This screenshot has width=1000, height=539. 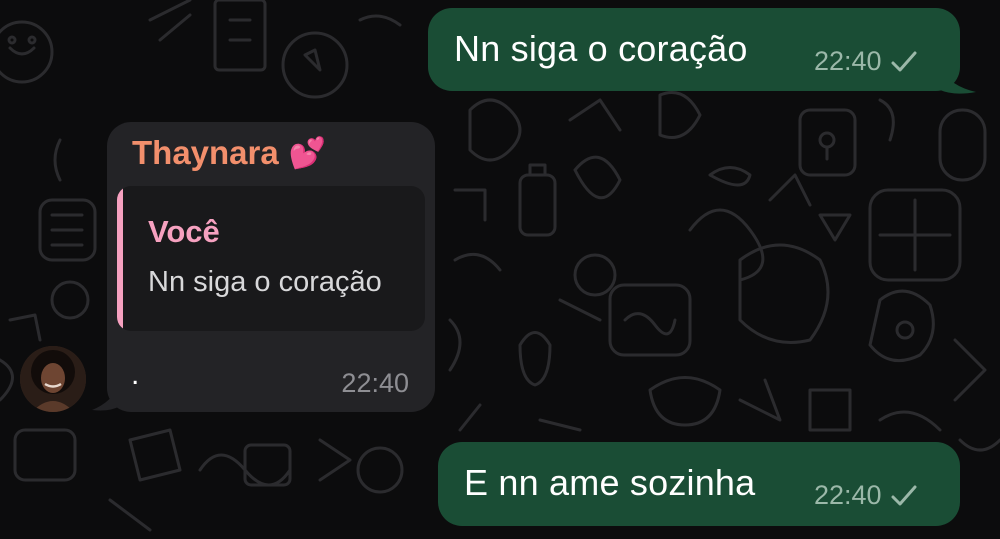 I want to click on sender-emoji: 💕, so click(x=307, y=153).